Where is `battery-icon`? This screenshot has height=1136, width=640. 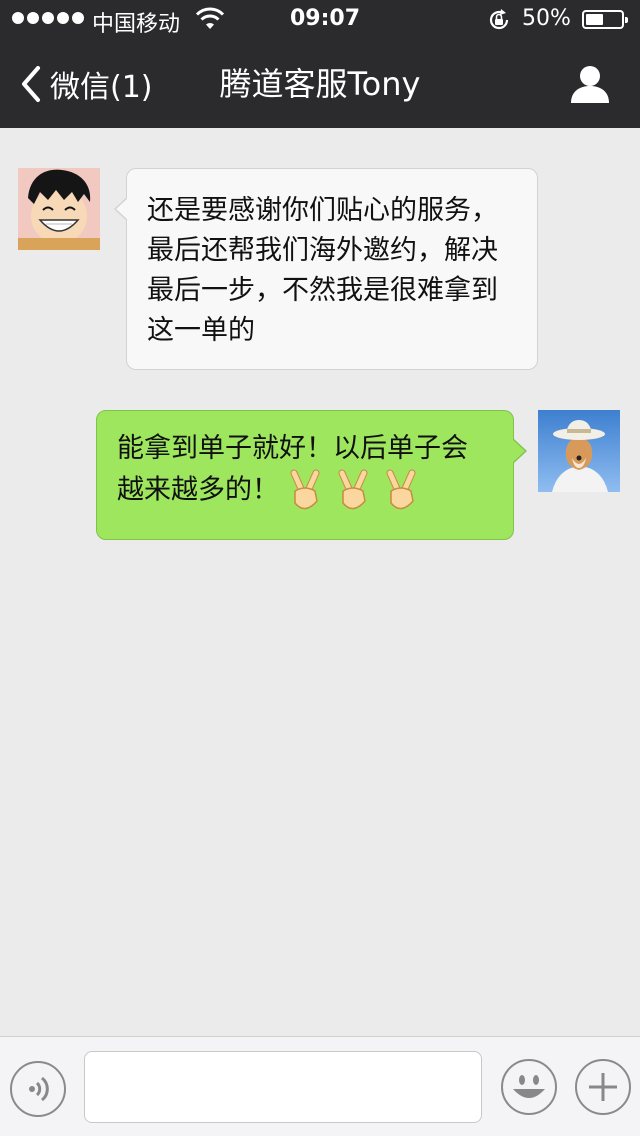 battery-icon is located at coordinates (605, 19).